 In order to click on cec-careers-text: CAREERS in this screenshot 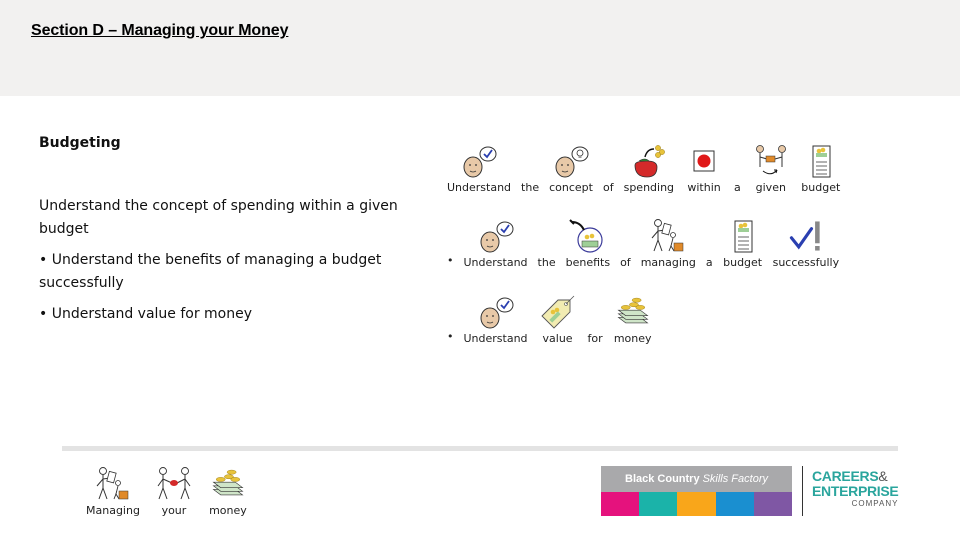, I will do `click(845, 476)`.